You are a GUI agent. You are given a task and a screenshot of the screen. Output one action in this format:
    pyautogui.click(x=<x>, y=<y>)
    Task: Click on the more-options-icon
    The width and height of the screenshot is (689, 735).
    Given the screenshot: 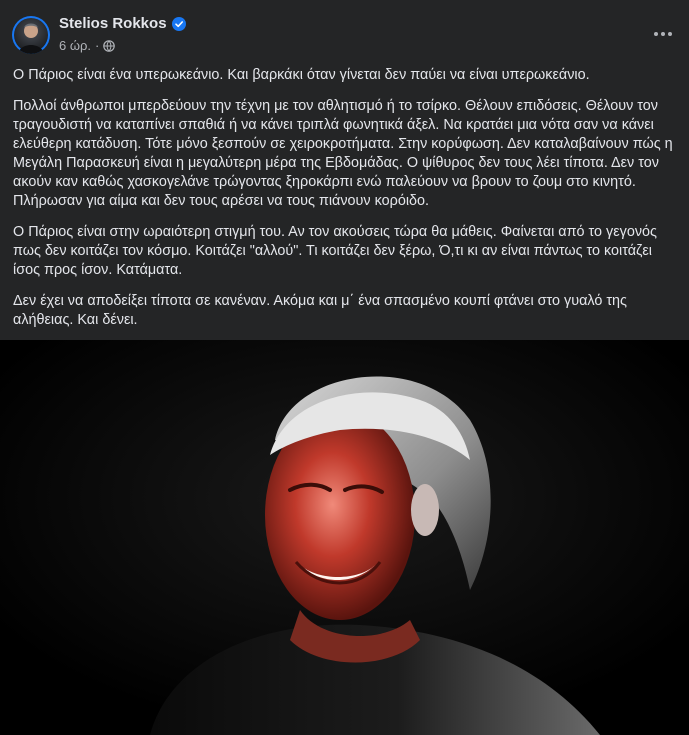 What is the action you would take?
    pyautogui.click(x=663, y=34)
    